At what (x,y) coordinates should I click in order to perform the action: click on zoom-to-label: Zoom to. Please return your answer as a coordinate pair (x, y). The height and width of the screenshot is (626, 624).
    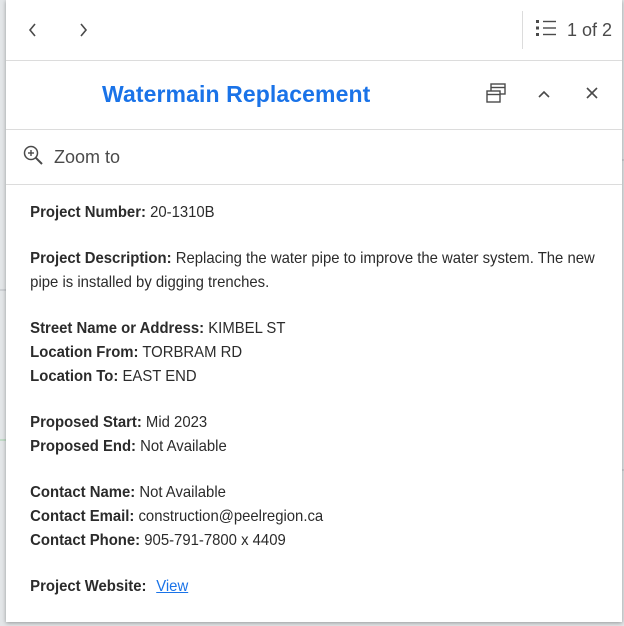
    Looking at the image, I should click on (87, 156).